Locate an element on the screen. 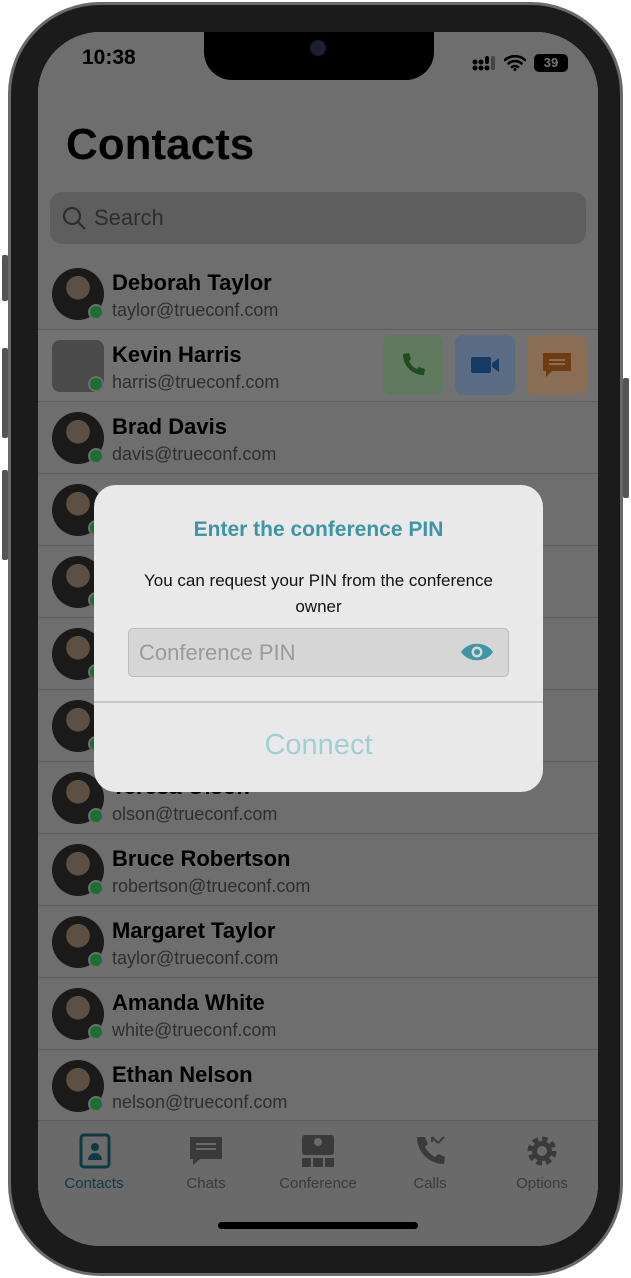 This screenshot has width=631, height=1278. contact-row: Bruce Robertson robertson@trueconf.com is located at coordinates (318, 870).